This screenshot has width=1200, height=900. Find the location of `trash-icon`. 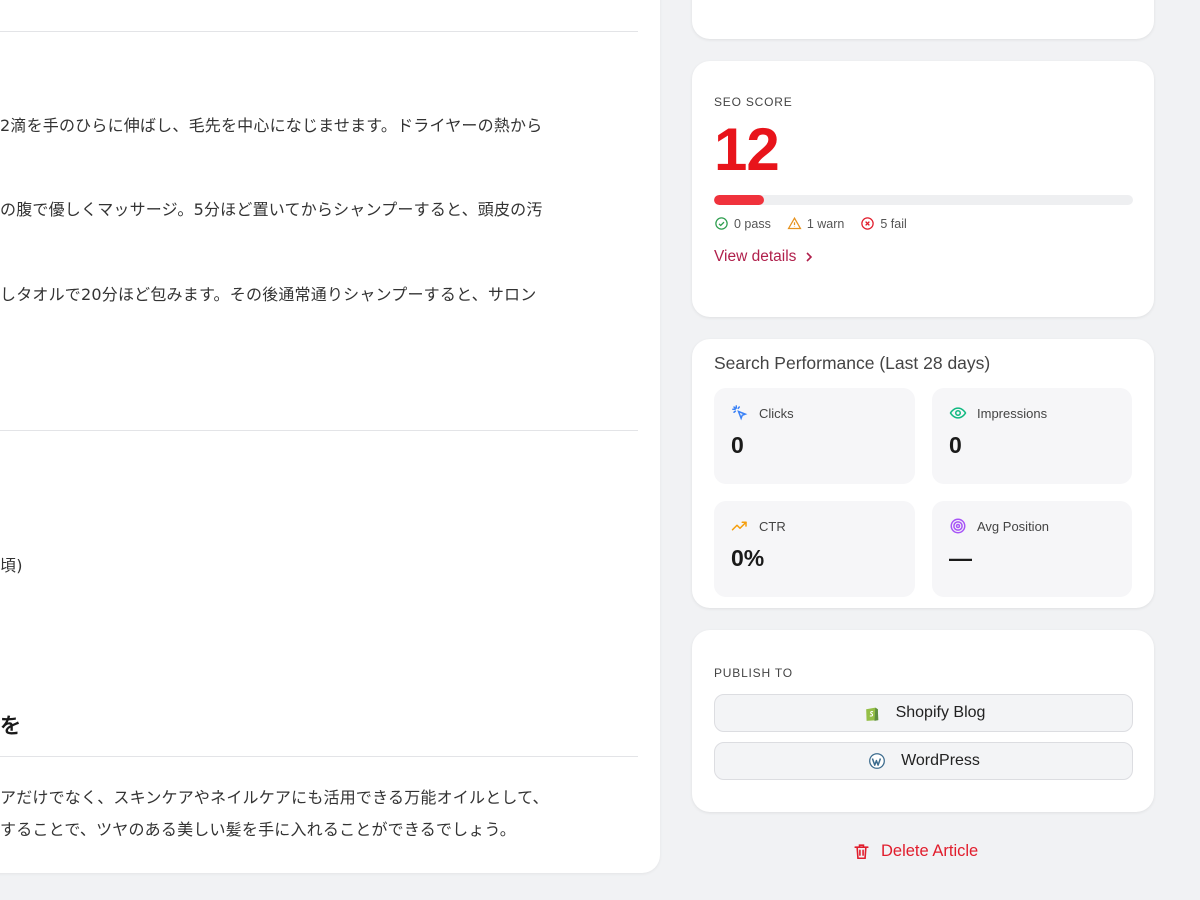

trash-icon is located at coordinates (861, 852).